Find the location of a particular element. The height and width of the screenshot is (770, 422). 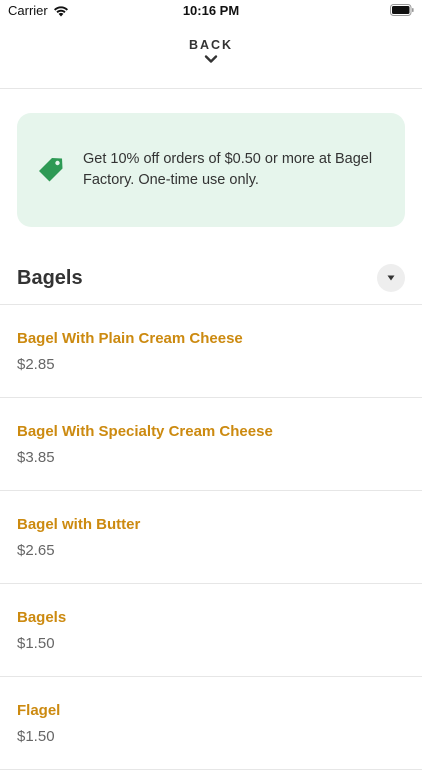

menu-item: Bagel With Plain Cream Cheese $2.85 is located at coordinates (211, 351).